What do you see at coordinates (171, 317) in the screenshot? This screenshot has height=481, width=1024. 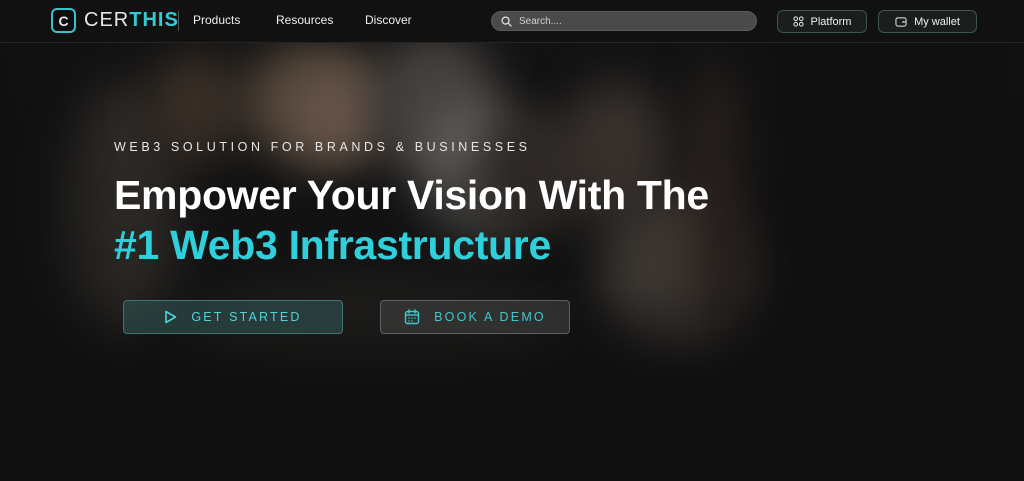 I see `play-icon` at bounding box center [171, 317].